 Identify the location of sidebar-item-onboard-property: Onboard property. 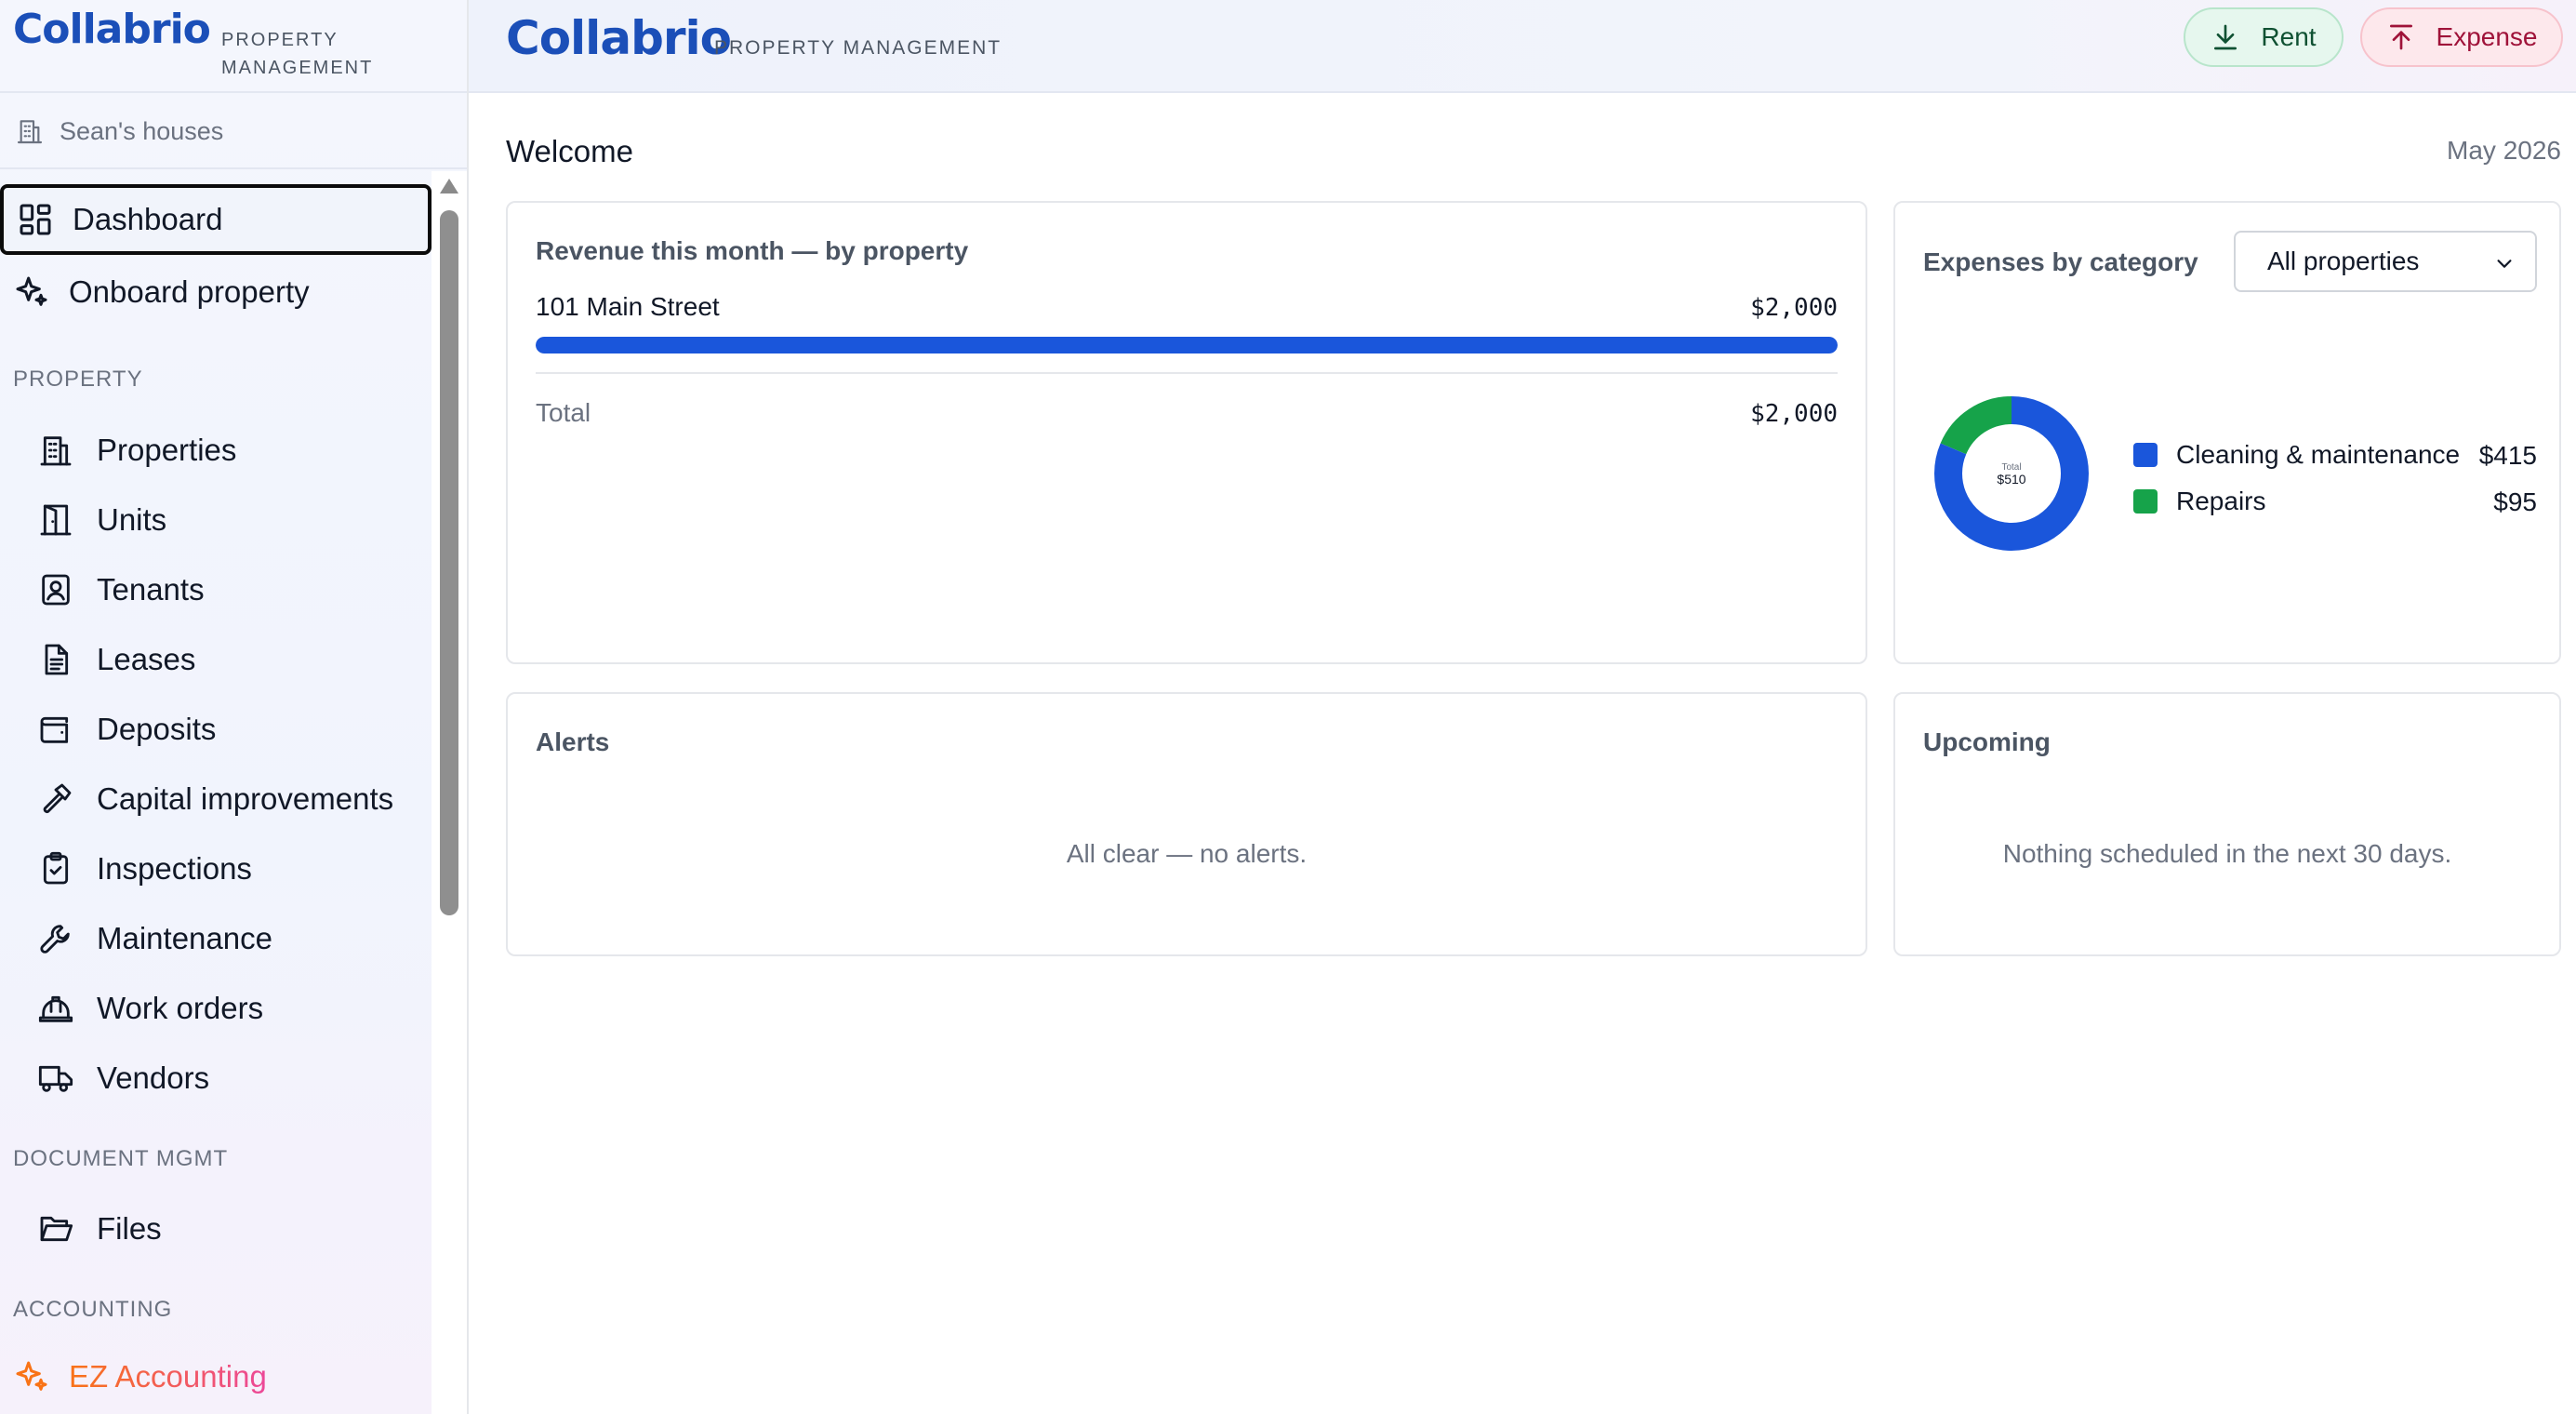
(216, 292).